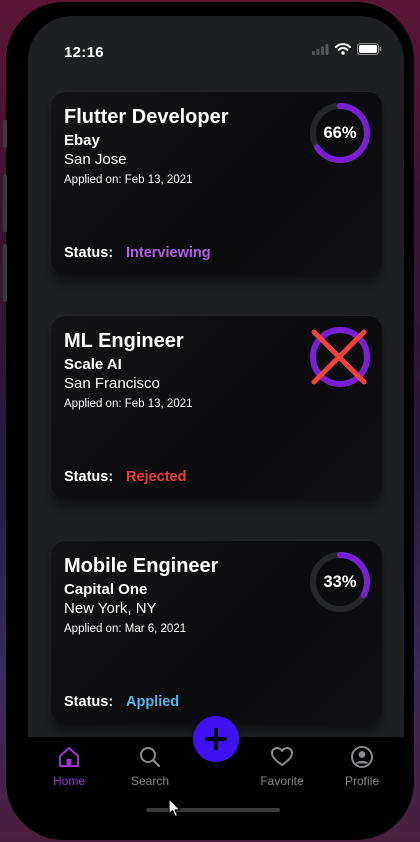 This screenshot has height=842, width=420. Describe the element at coordinates (95, 159) in the screenshot. I see `job-location: San Jose` at that location.